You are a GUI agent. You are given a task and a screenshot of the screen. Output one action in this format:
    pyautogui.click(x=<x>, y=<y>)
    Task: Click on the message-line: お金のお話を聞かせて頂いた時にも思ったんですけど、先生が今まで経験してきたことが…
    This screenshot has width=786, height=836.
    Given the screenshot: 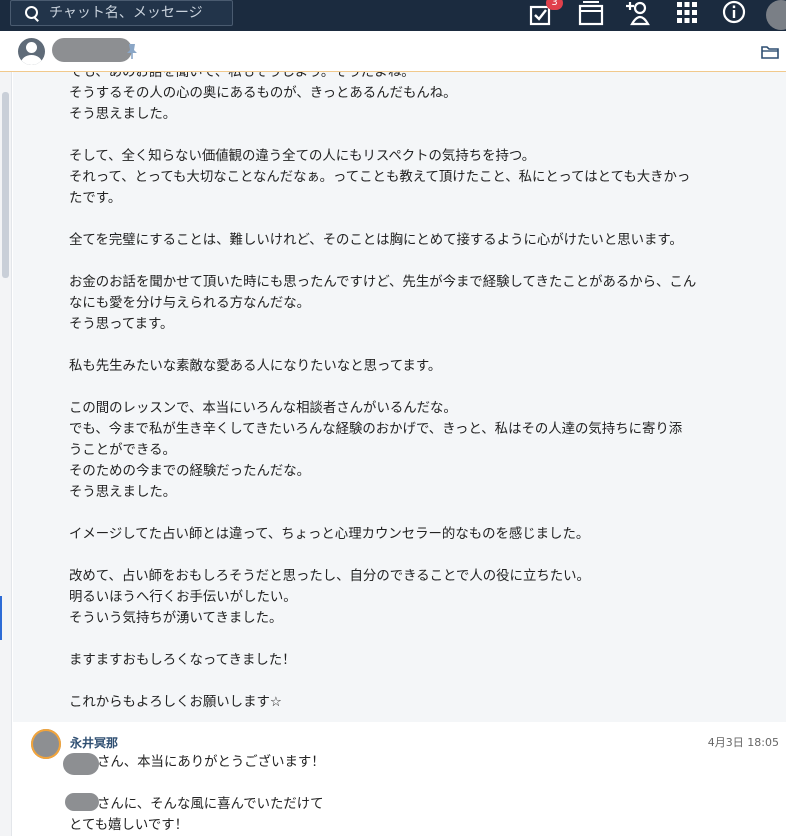 What is the action you would take?
    pyautogui.click(x=383, y=282)
    